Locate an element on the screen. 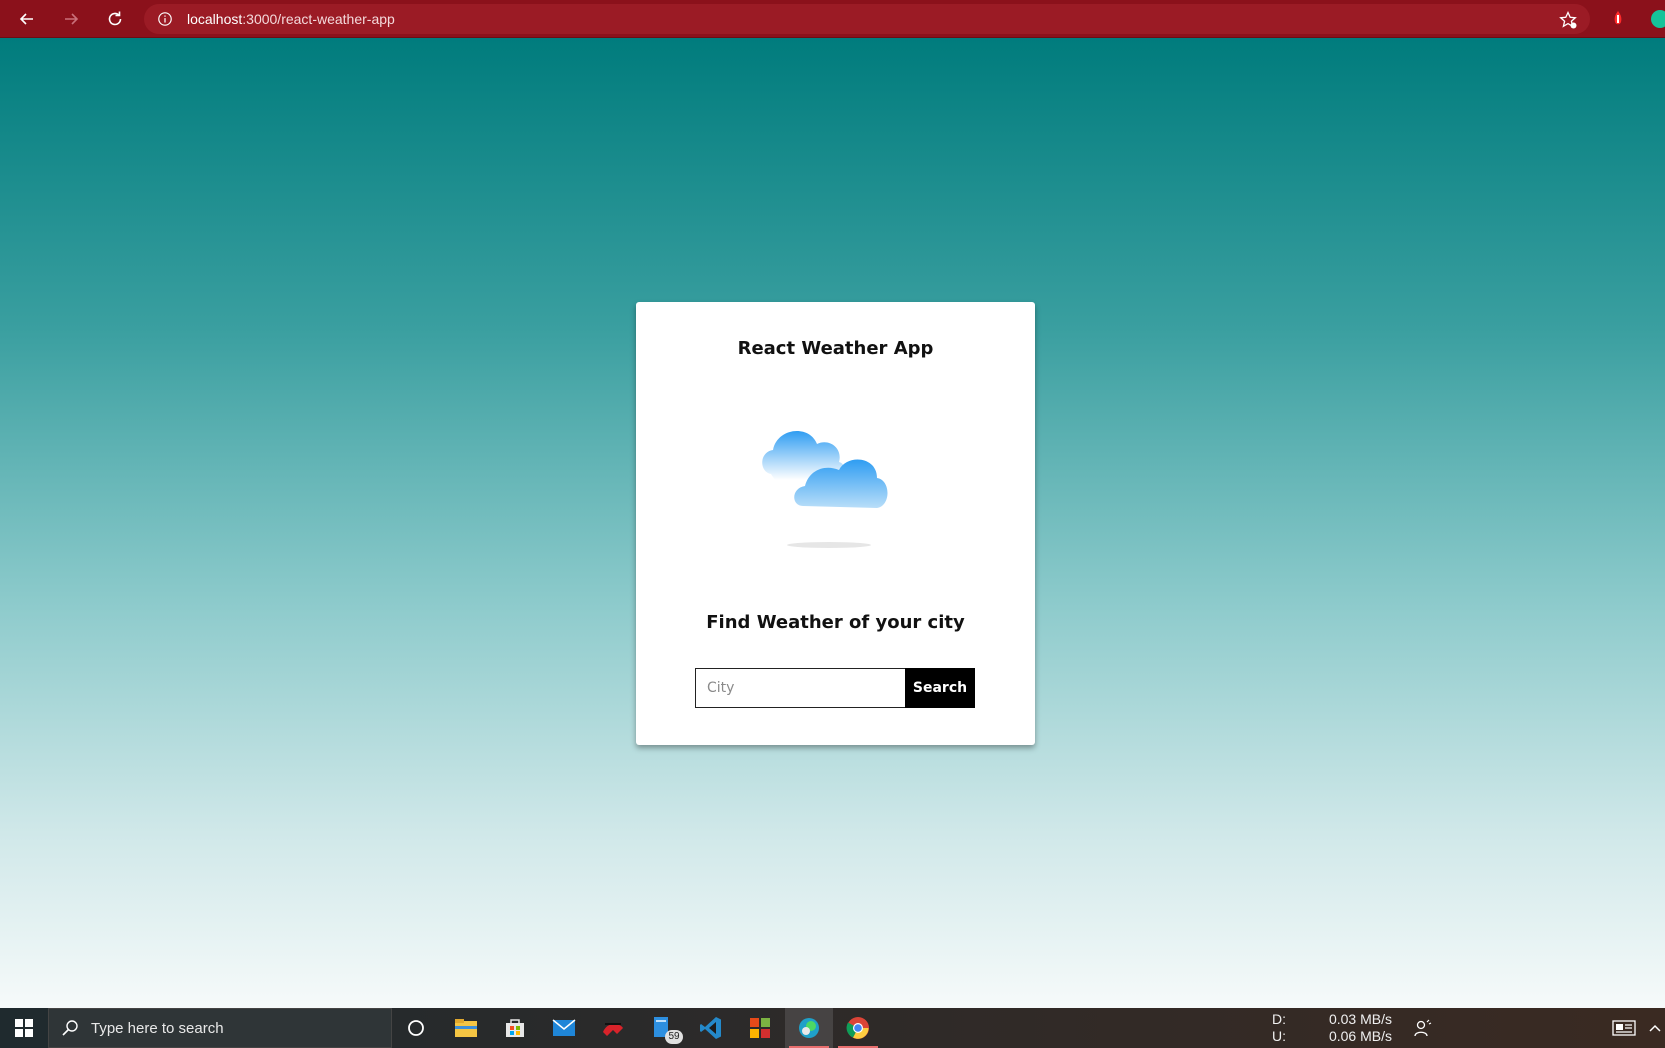  taskbar-edge is located at coordinates (809, 1028).